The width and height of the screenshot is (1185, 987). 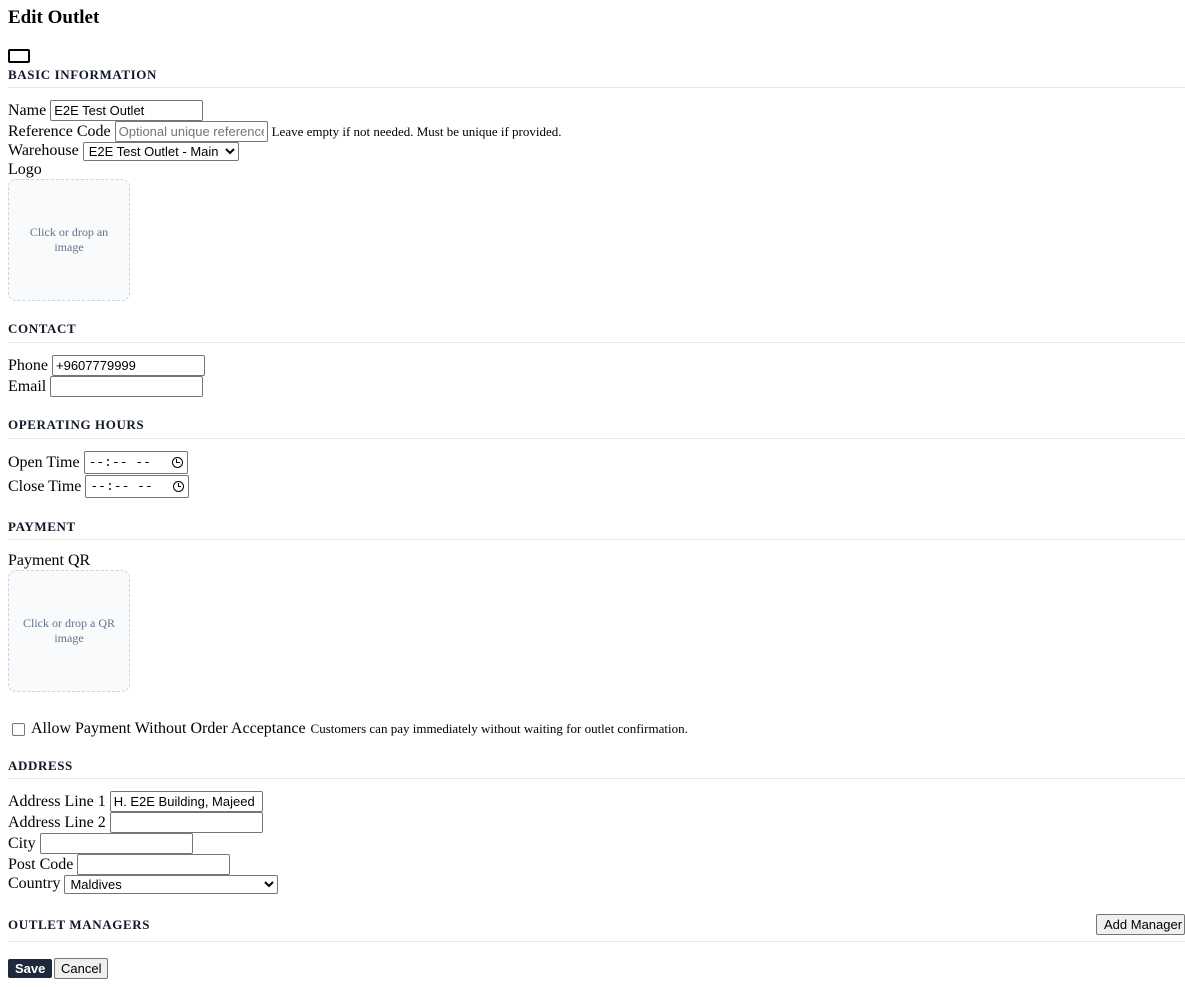 I want to click on open-time-row: Open Time --:-- --, so click(x=98, y=462).